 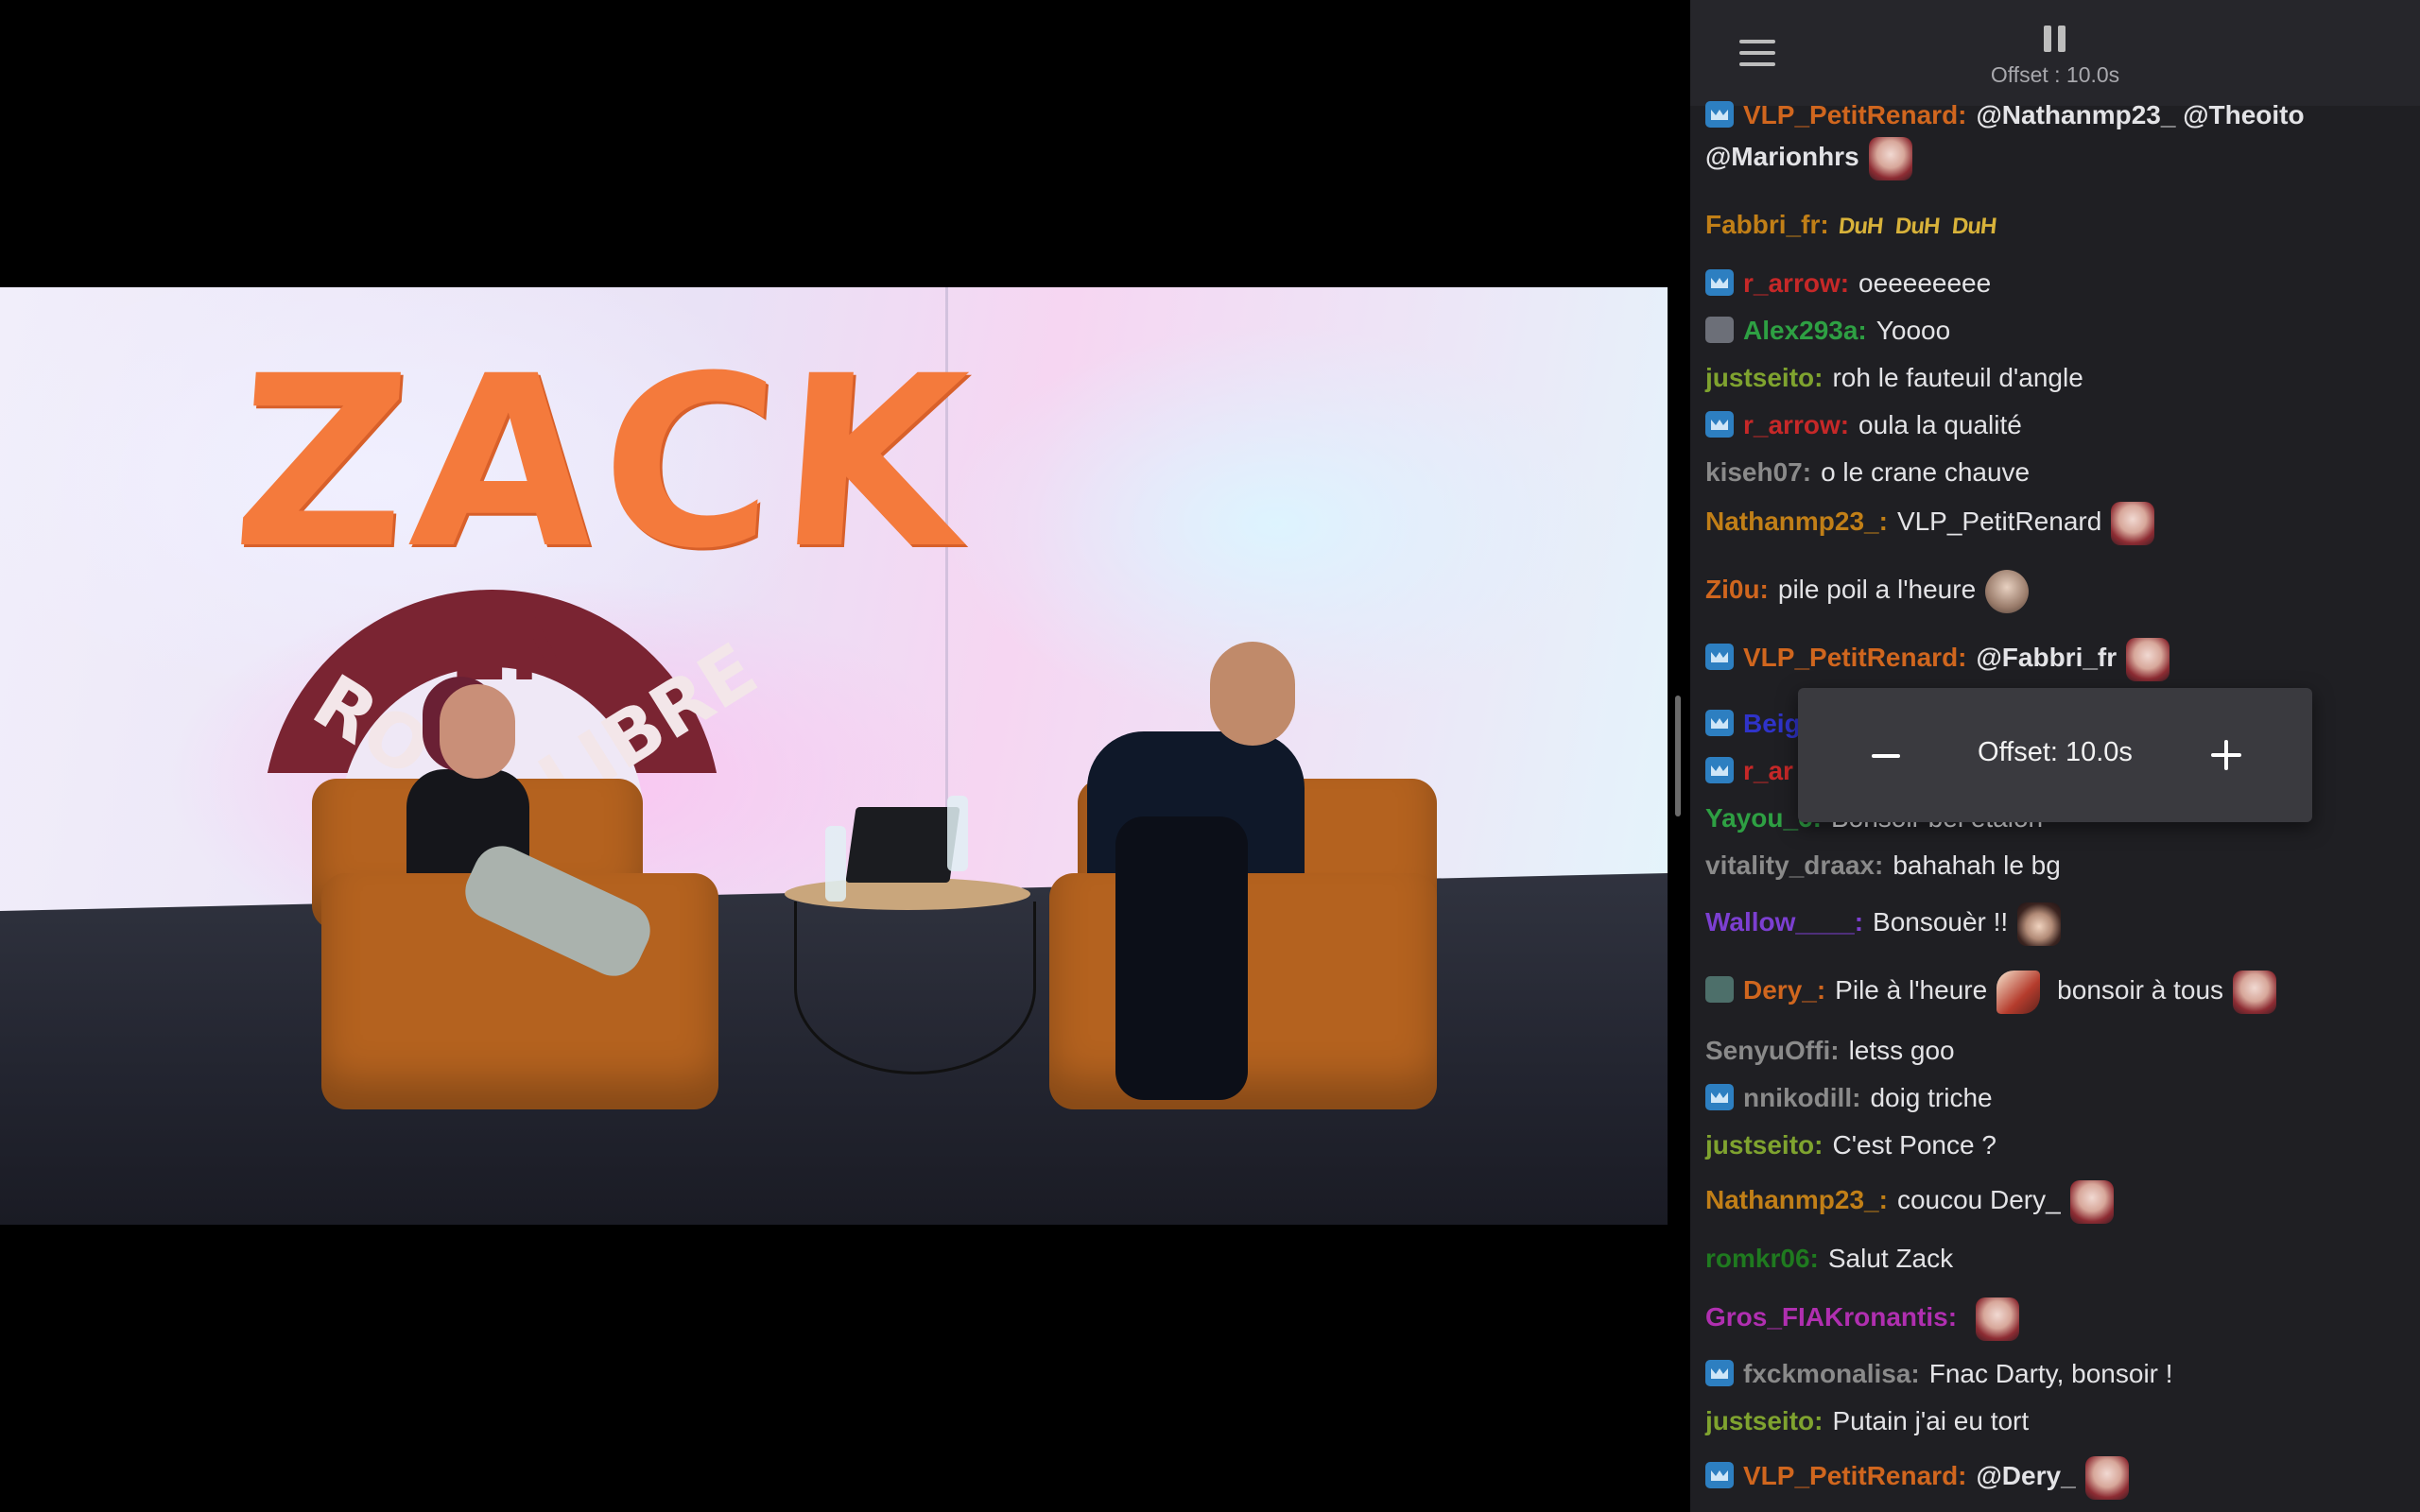 I want to click on chat-text: C'est Ponce ?, so click(x=1914, y=1145).